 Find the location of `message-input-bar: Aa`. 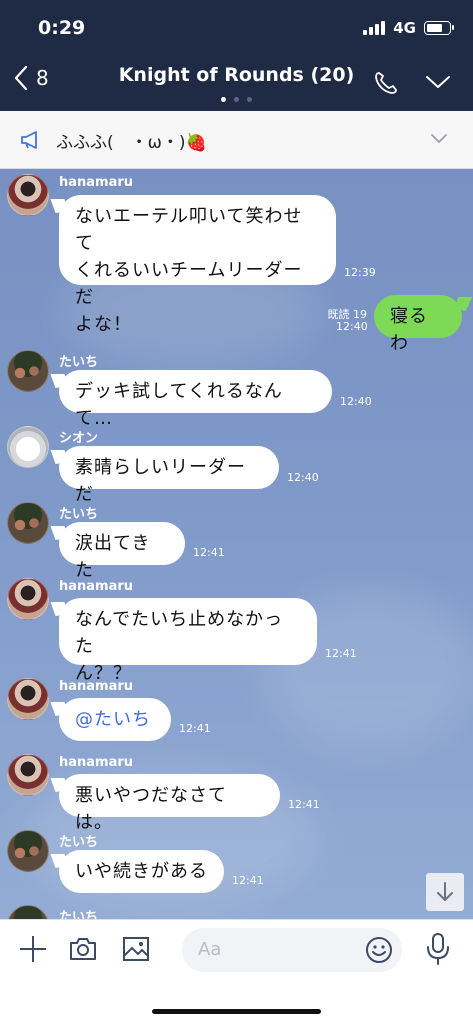

message-input-bar: Aa is located at coordinates (236, 971).